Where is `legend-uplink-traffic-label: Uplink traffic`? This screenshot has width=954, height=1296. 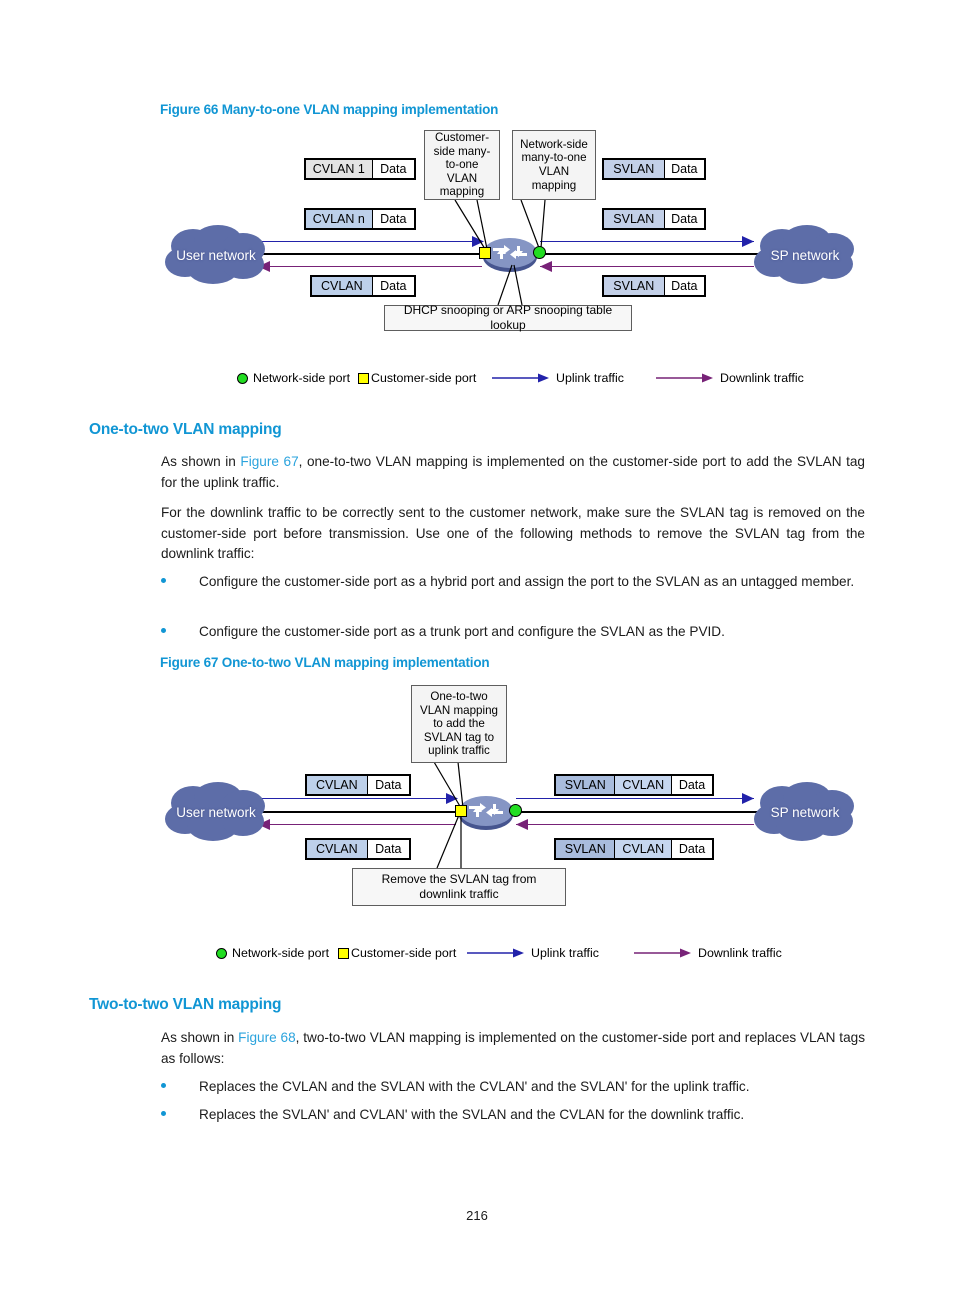 legend-uplink-traffic-label: Uplink traffic is located at coordinates (590, 378).